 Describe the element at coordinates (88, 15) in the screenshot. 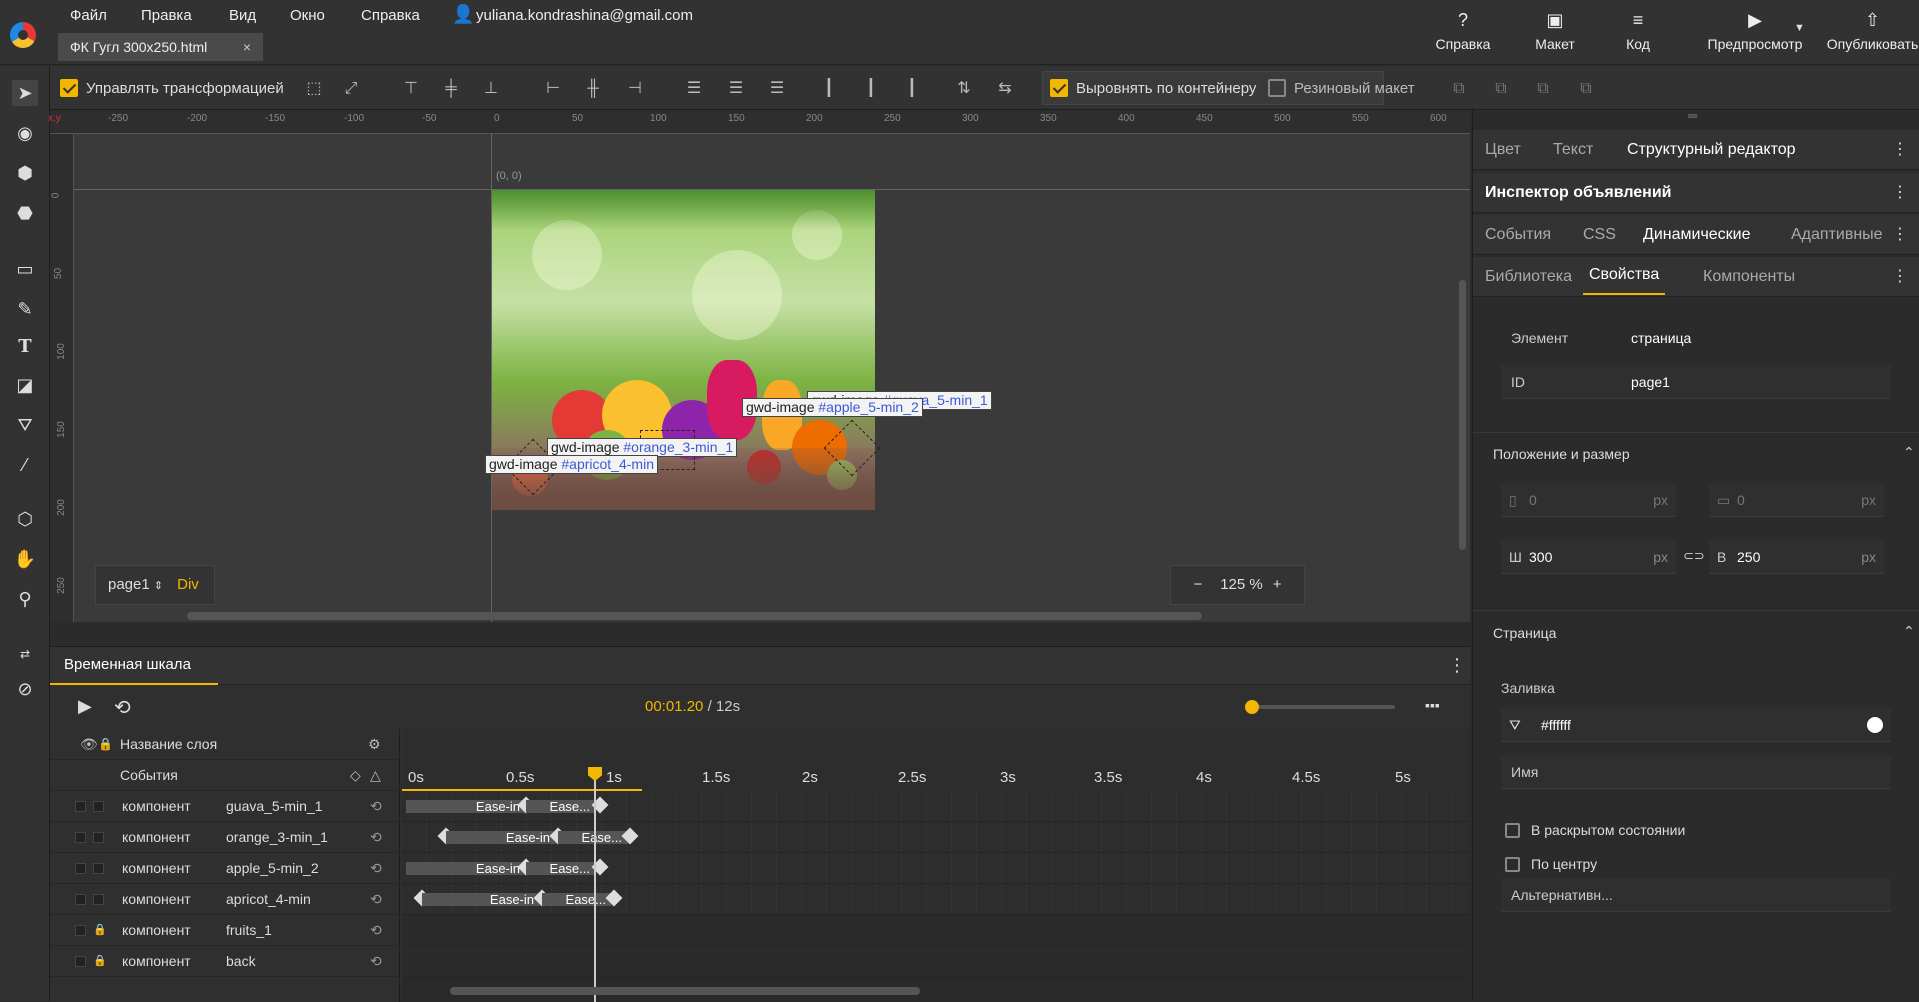

I see `menu-file: Файл` at that location.